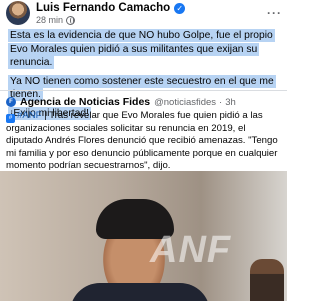 The width and height of the screenshot is (320, 301). Describe the element at coordinates (11, 102) in the screenshot. I see `fides-logo-icon: F` at that location.